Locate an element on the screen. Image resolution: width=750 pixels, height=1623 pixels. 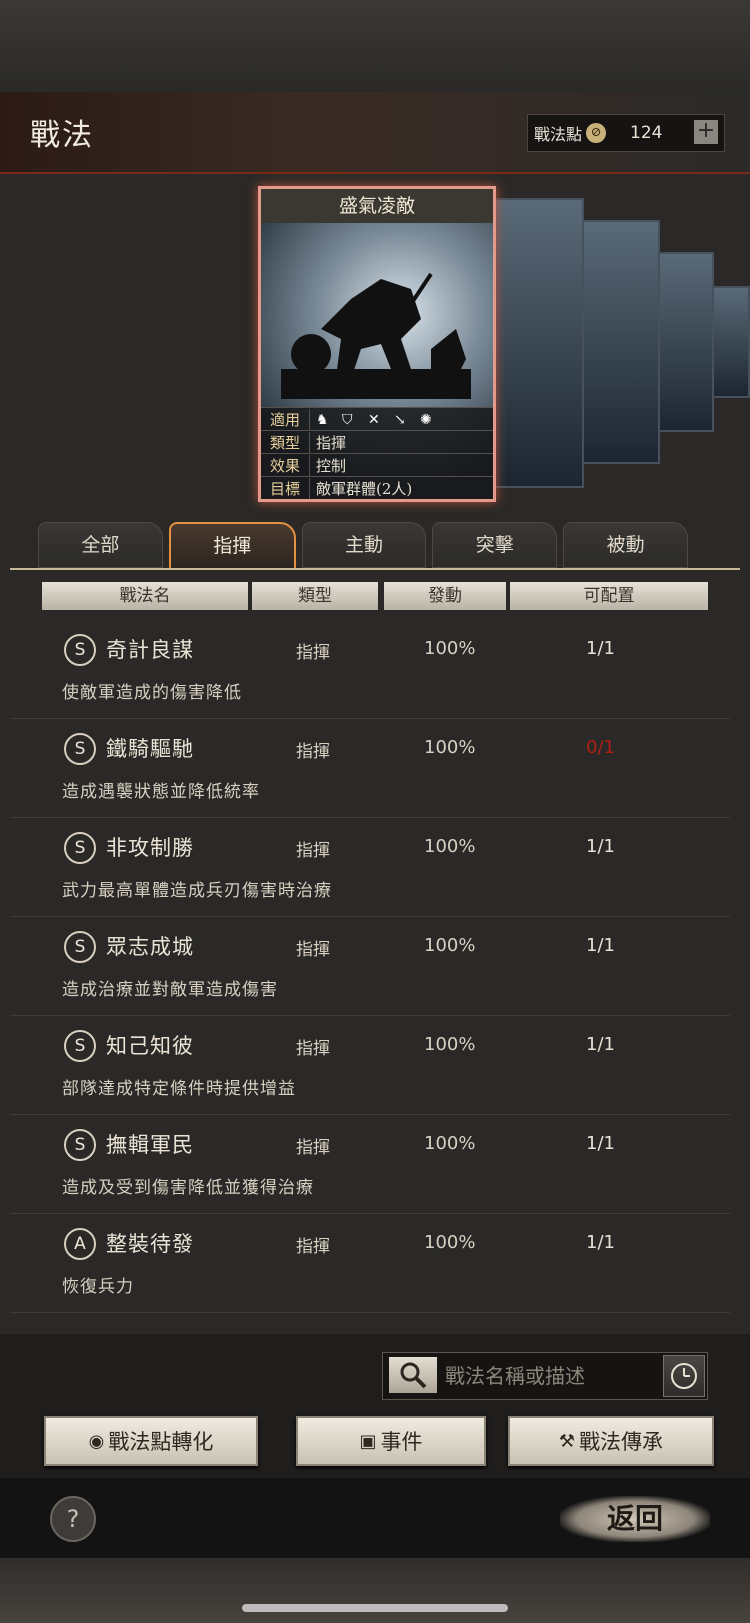
card-info-row: 目標 敵軍群體(2人) is located at coordinates (377, 487).